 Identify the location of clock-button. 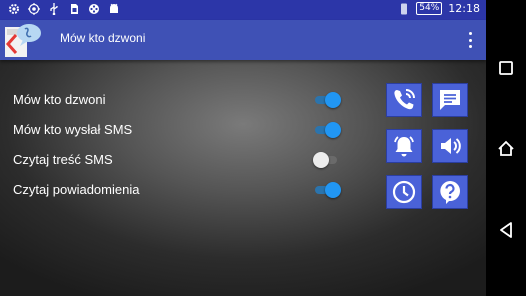
(404, 192).